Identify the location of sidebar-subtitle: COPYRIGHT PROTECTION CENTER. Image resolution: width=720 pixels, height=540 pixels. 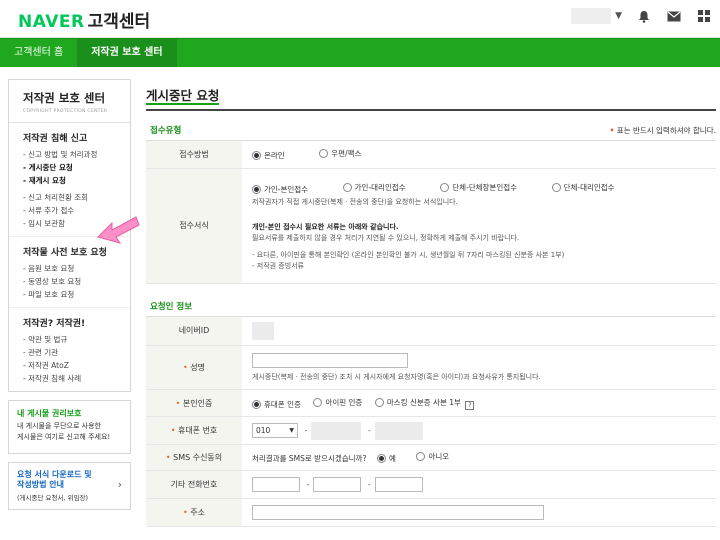
(65, 111).